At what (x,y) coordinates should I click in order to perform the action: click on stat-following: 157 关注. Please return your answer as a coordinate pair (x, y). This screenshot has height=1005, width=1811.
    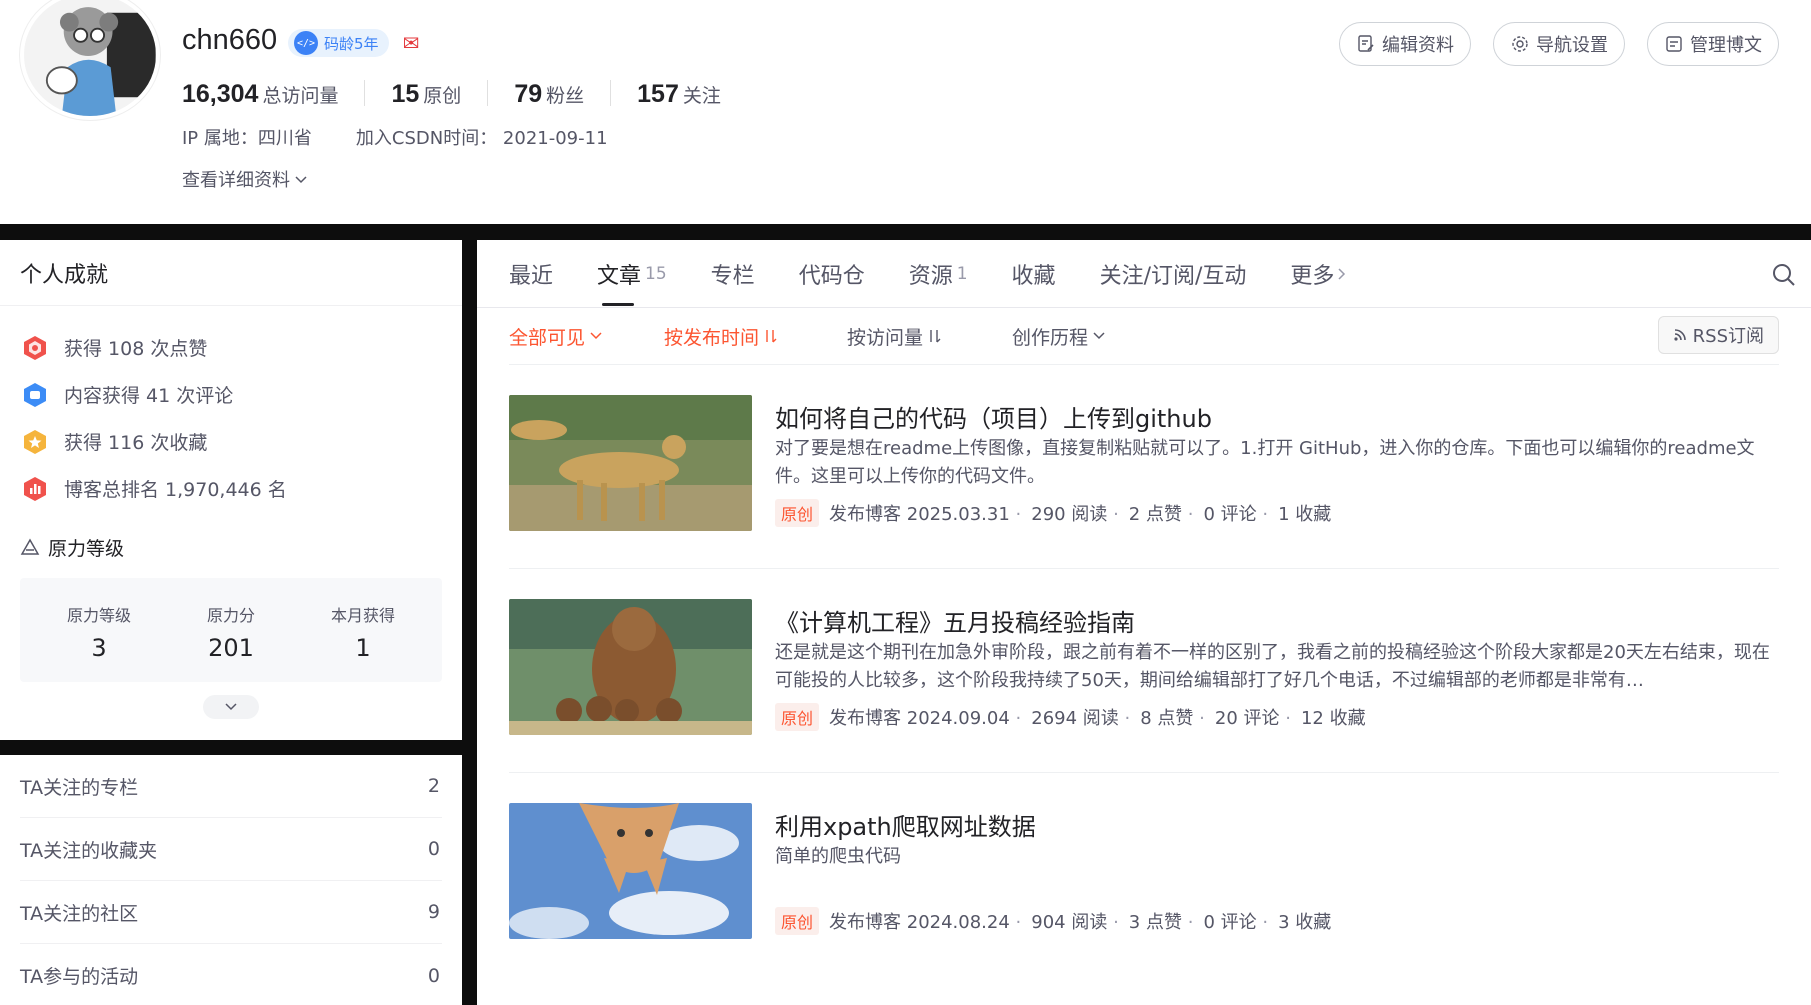
    Looking at the image, I should click on (678, 94).